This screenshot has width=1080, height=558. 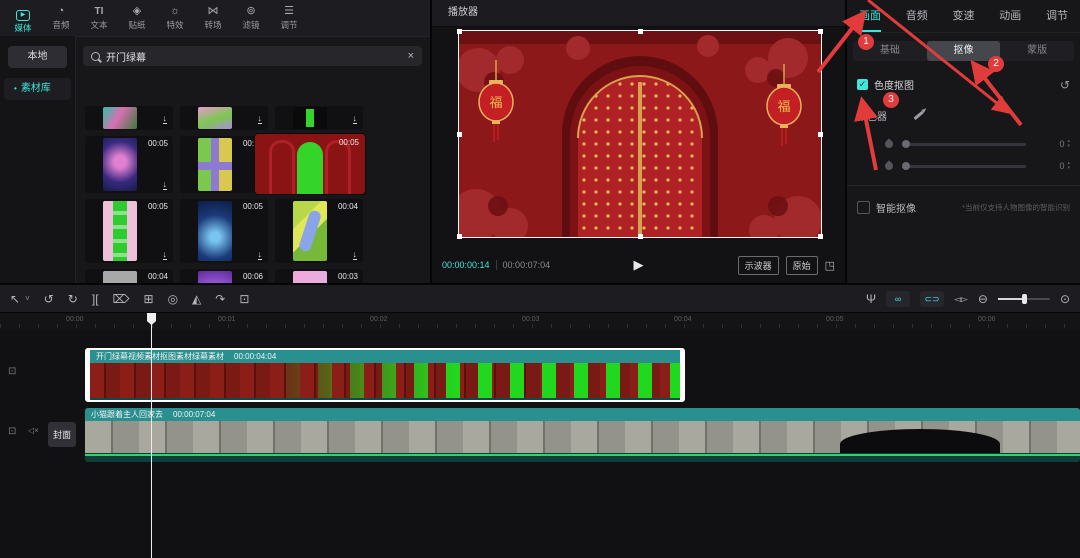 What do you see at coordinates (963, 185) in the screenshot?
I see `divider` at bounding box center [963, 185].